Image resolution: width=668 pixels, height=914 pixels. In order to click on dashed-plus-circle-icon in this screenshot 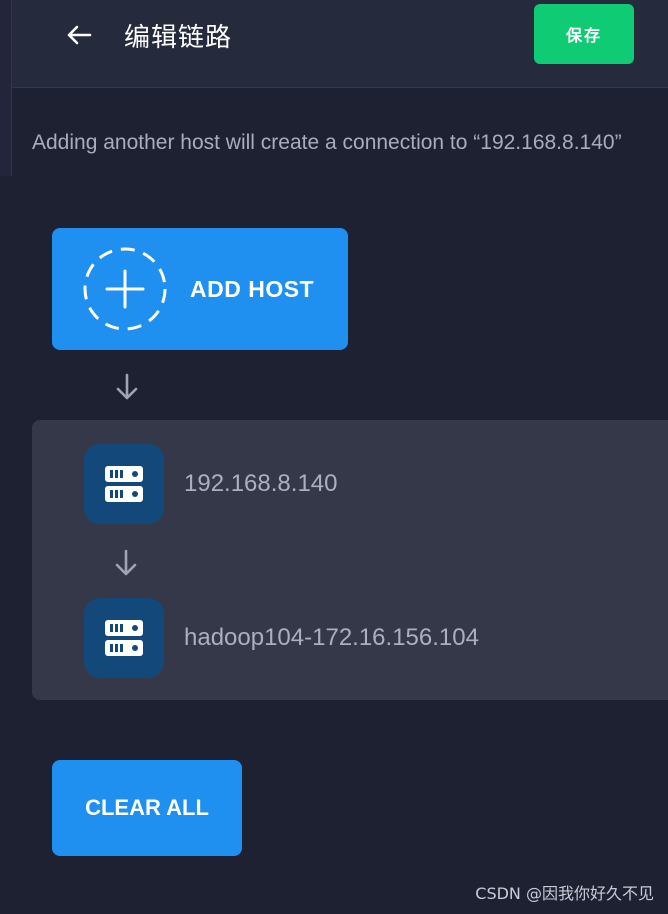, I will do `click(125, 289)`.